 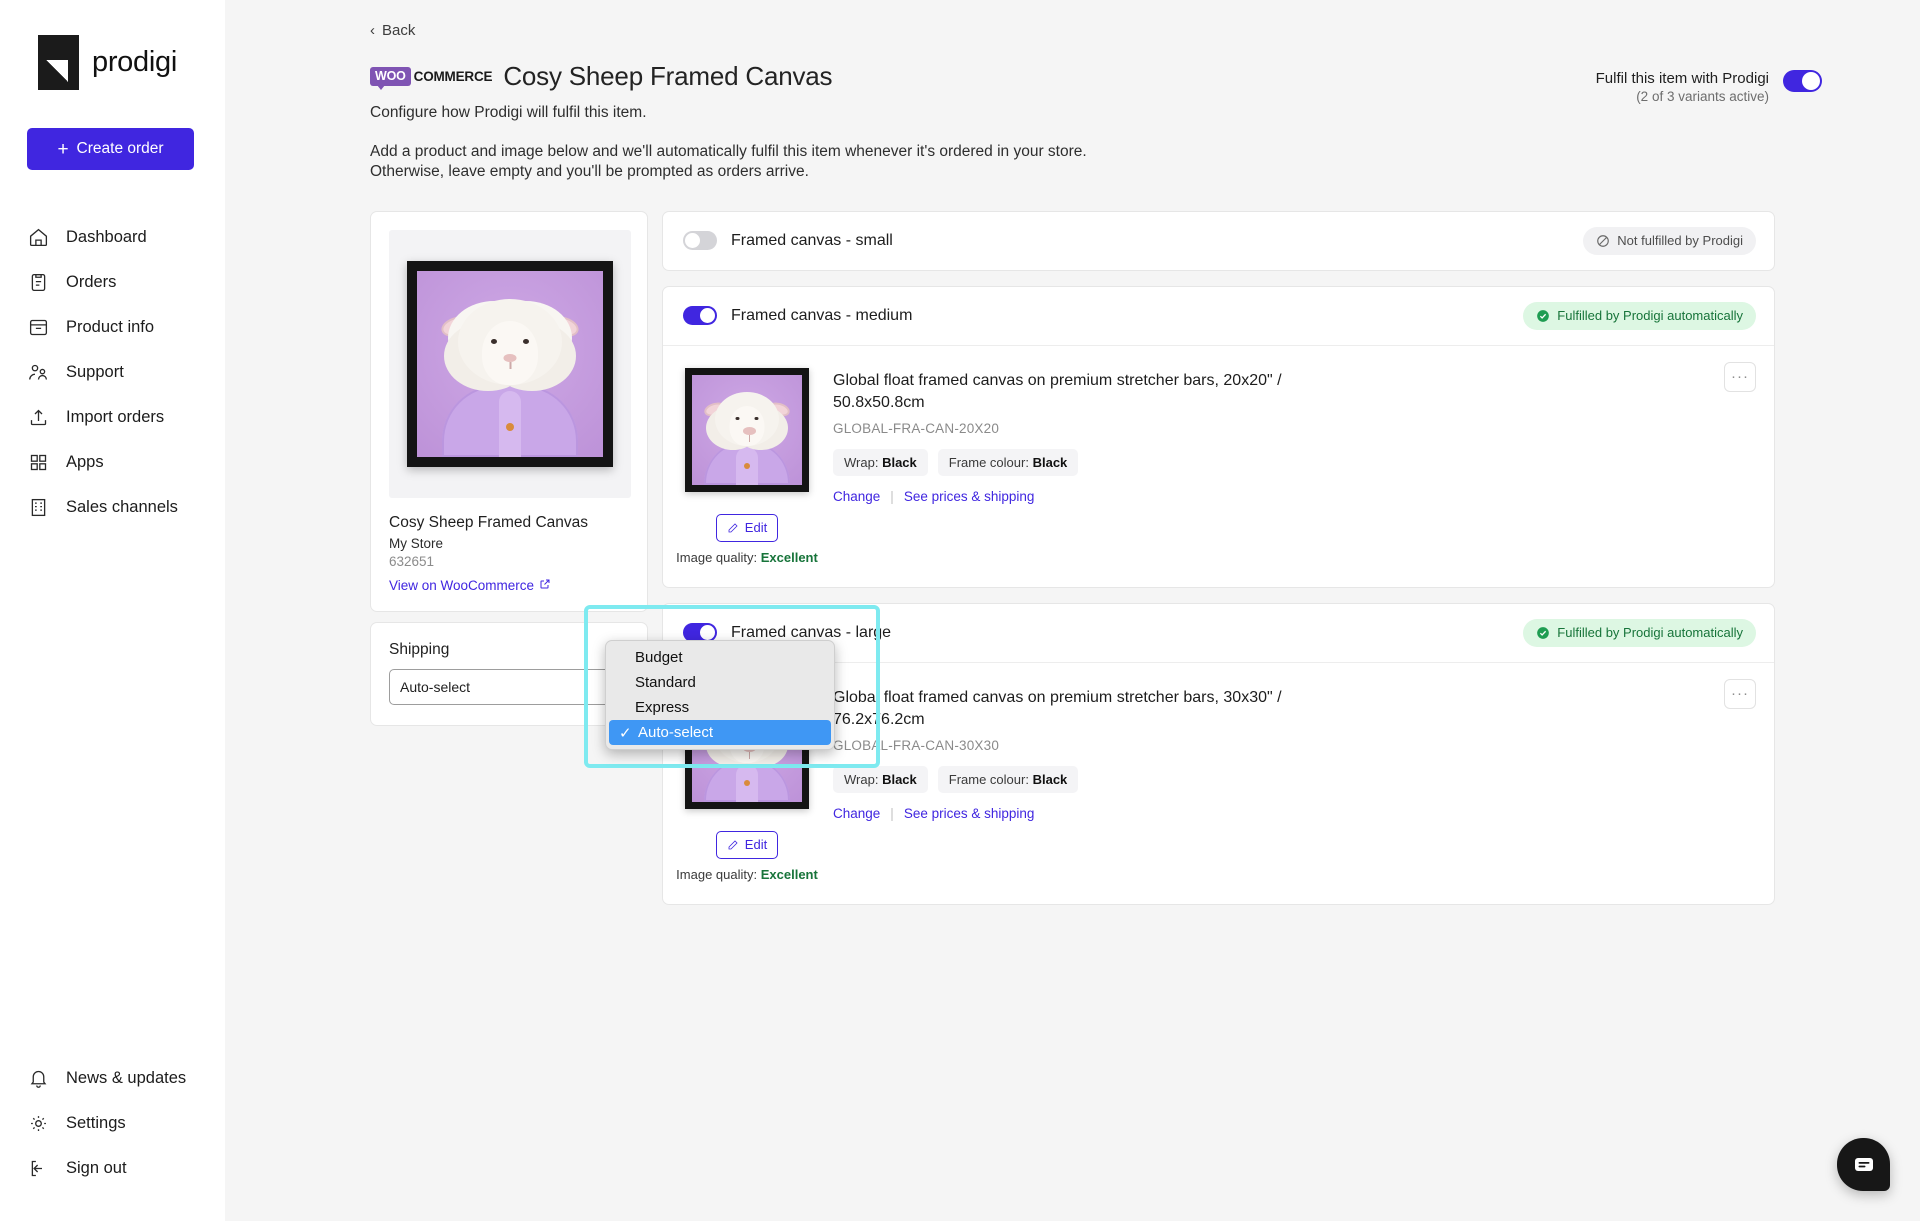 I want to click on sidebar-item-support: Support, so click(x=112, y=372).